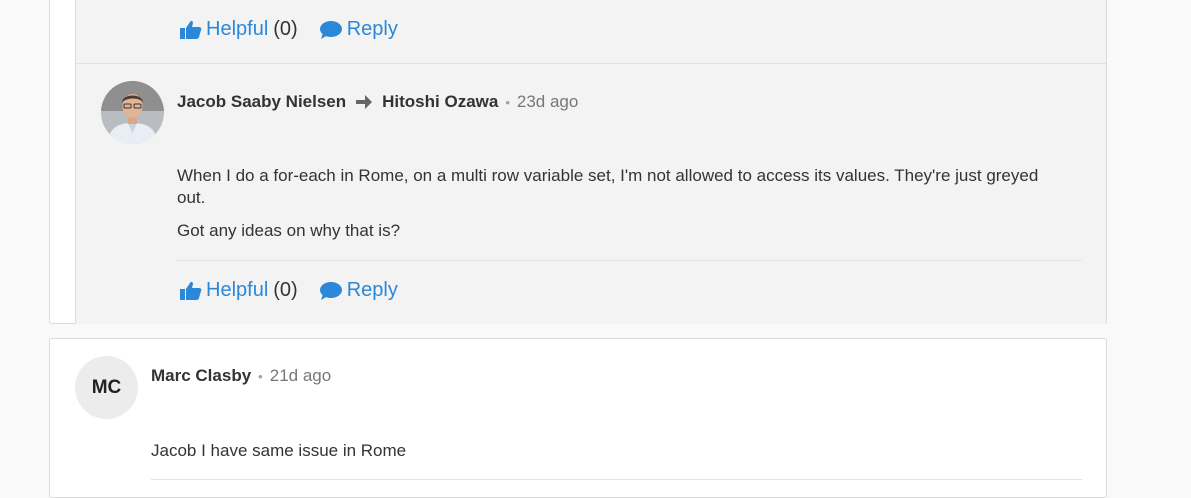  I want to click on timestamp: 23d ago, so click(547, 101).